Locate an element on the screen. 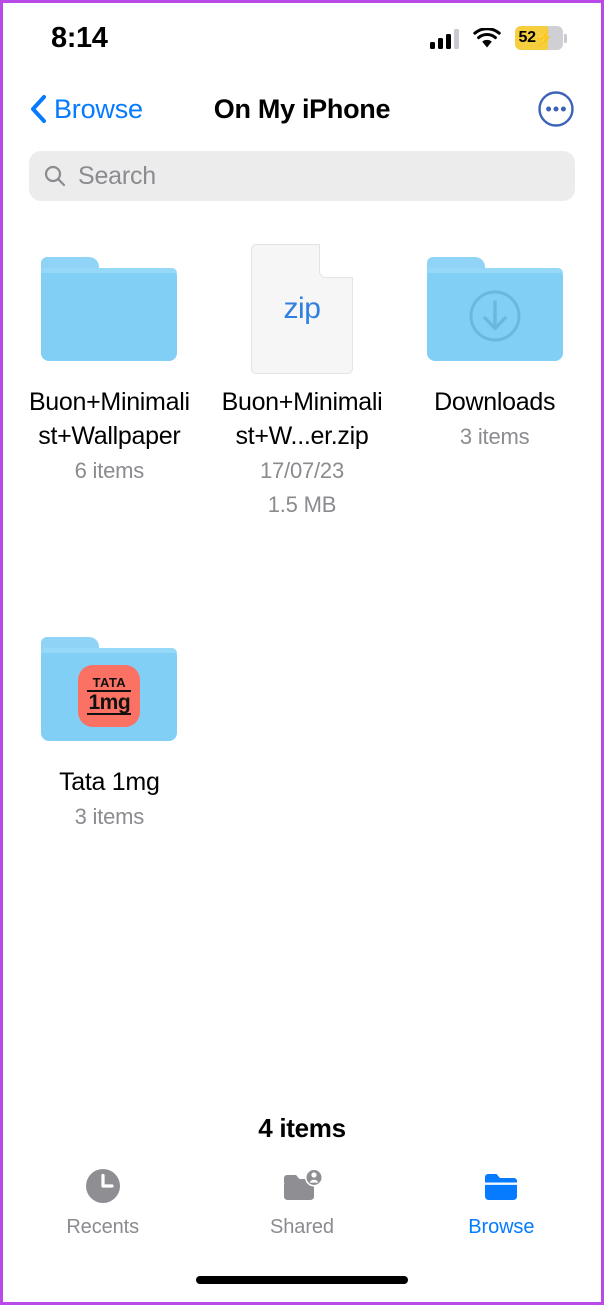  more-button is located at coordinates (556, 109).